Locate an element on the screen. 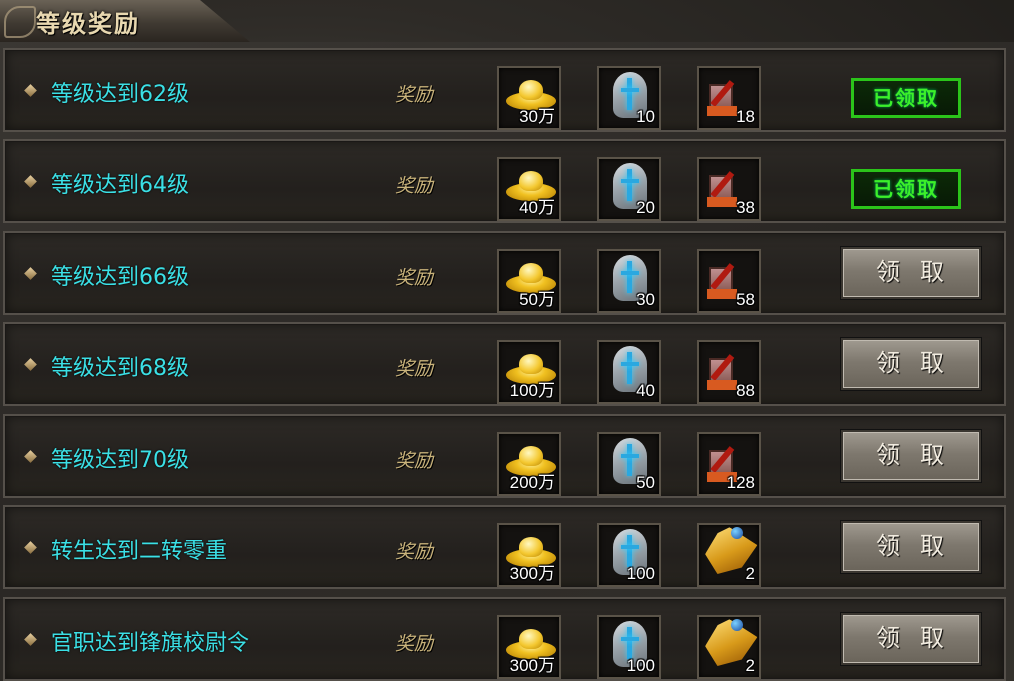 The height and width of the screenshot is (681, 1014). reward-row: 等级达到64级 奖励 40万 20 38 已领取 is located at coordinates (504, 181).